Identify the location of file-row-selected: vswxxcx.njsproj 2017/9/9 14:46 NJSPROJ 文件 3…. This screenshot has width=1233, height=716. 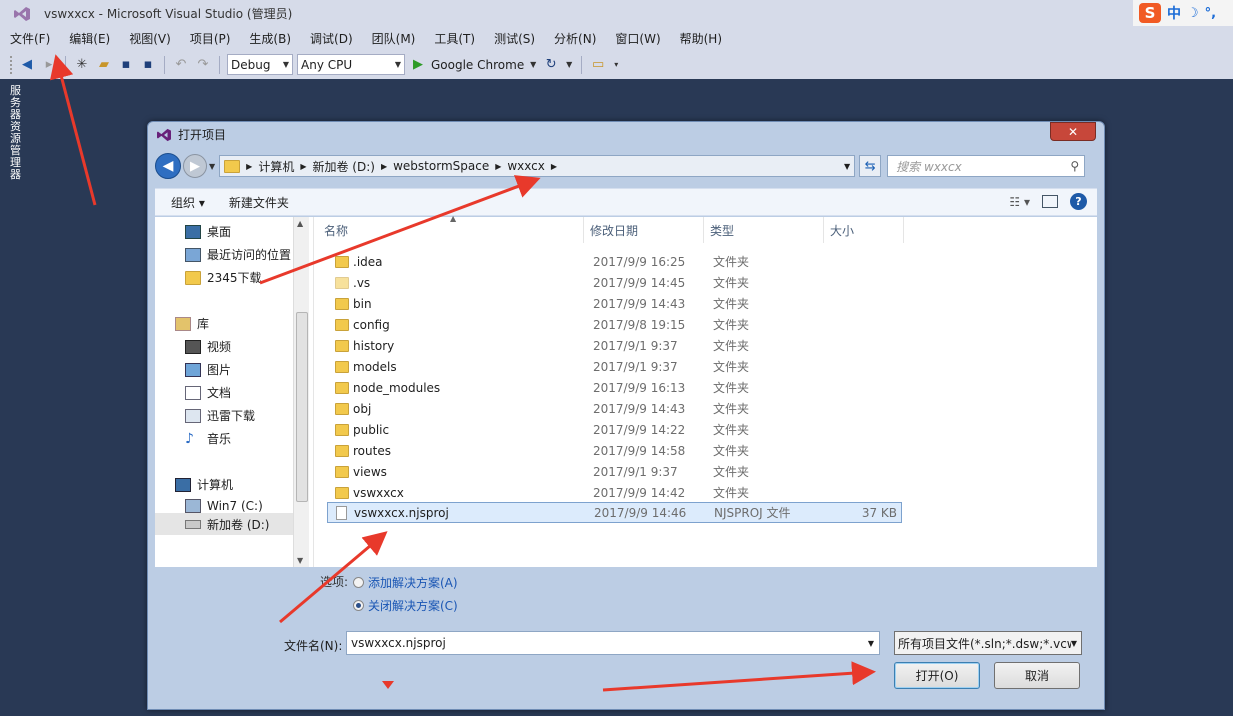
(614, 512).